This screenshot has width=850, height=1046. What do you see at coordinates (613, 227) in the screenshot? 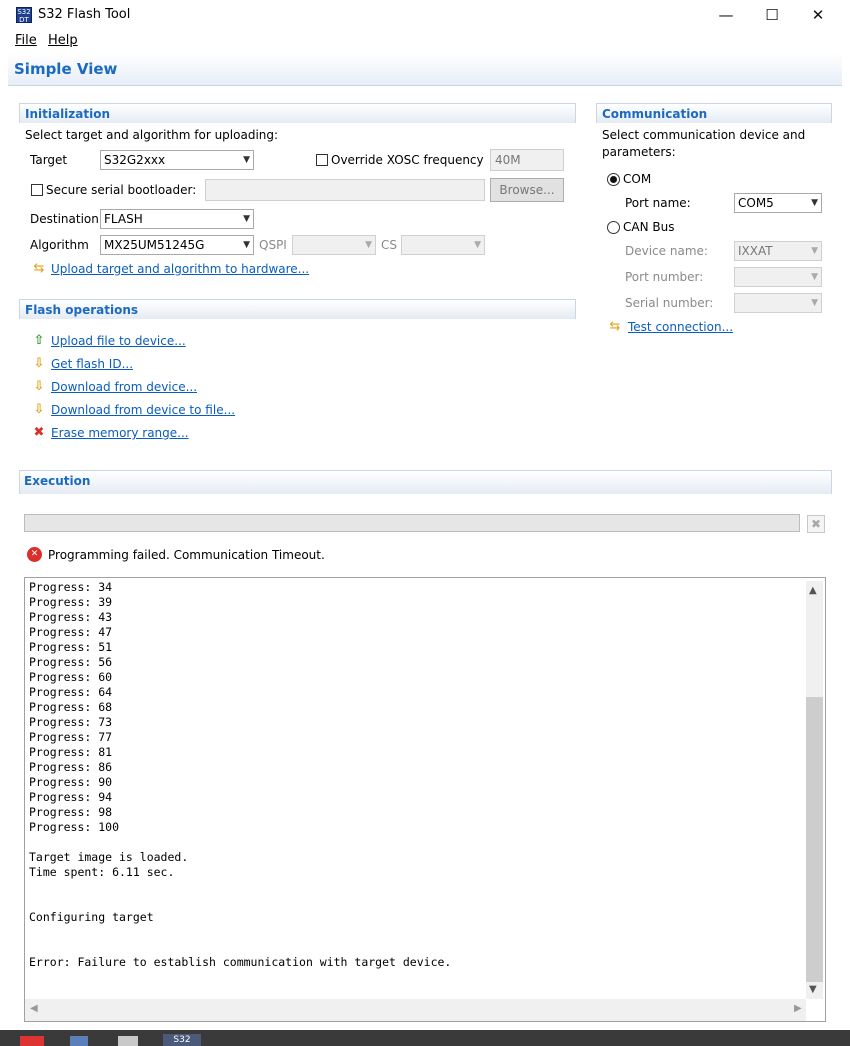
I see `can-bus-radio` at bounding box center [613, 227].